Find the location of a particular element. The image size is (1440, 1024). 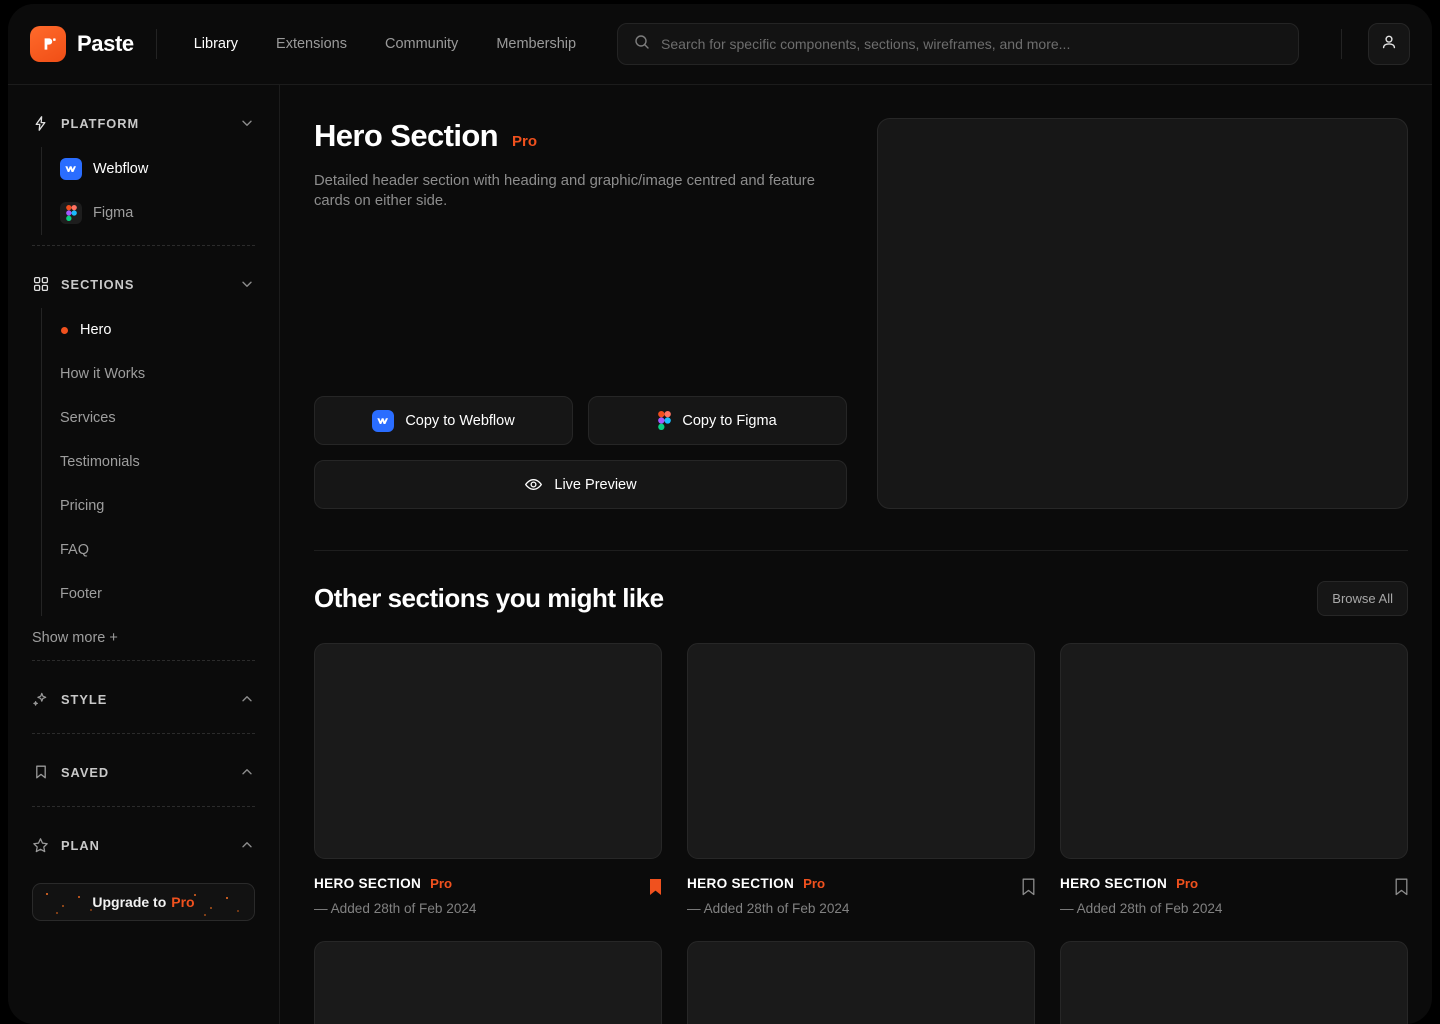

search-input is located at coordinates (972, 44).